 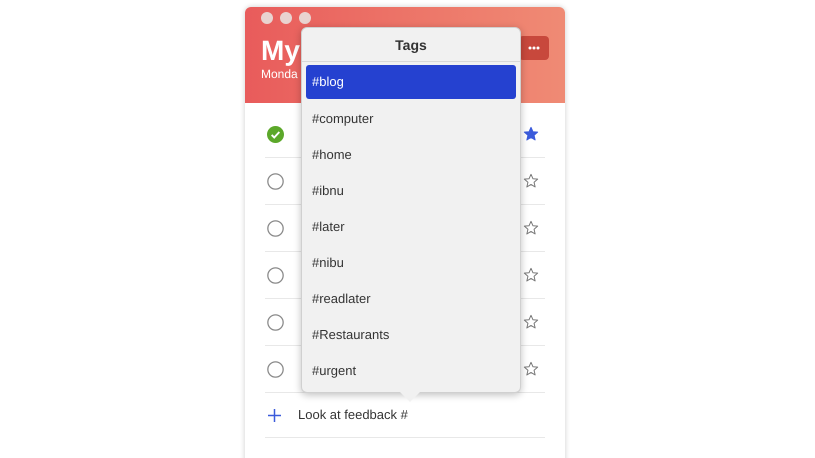 I want to click on tag-option: #readlater, so click(x=411, y=299).